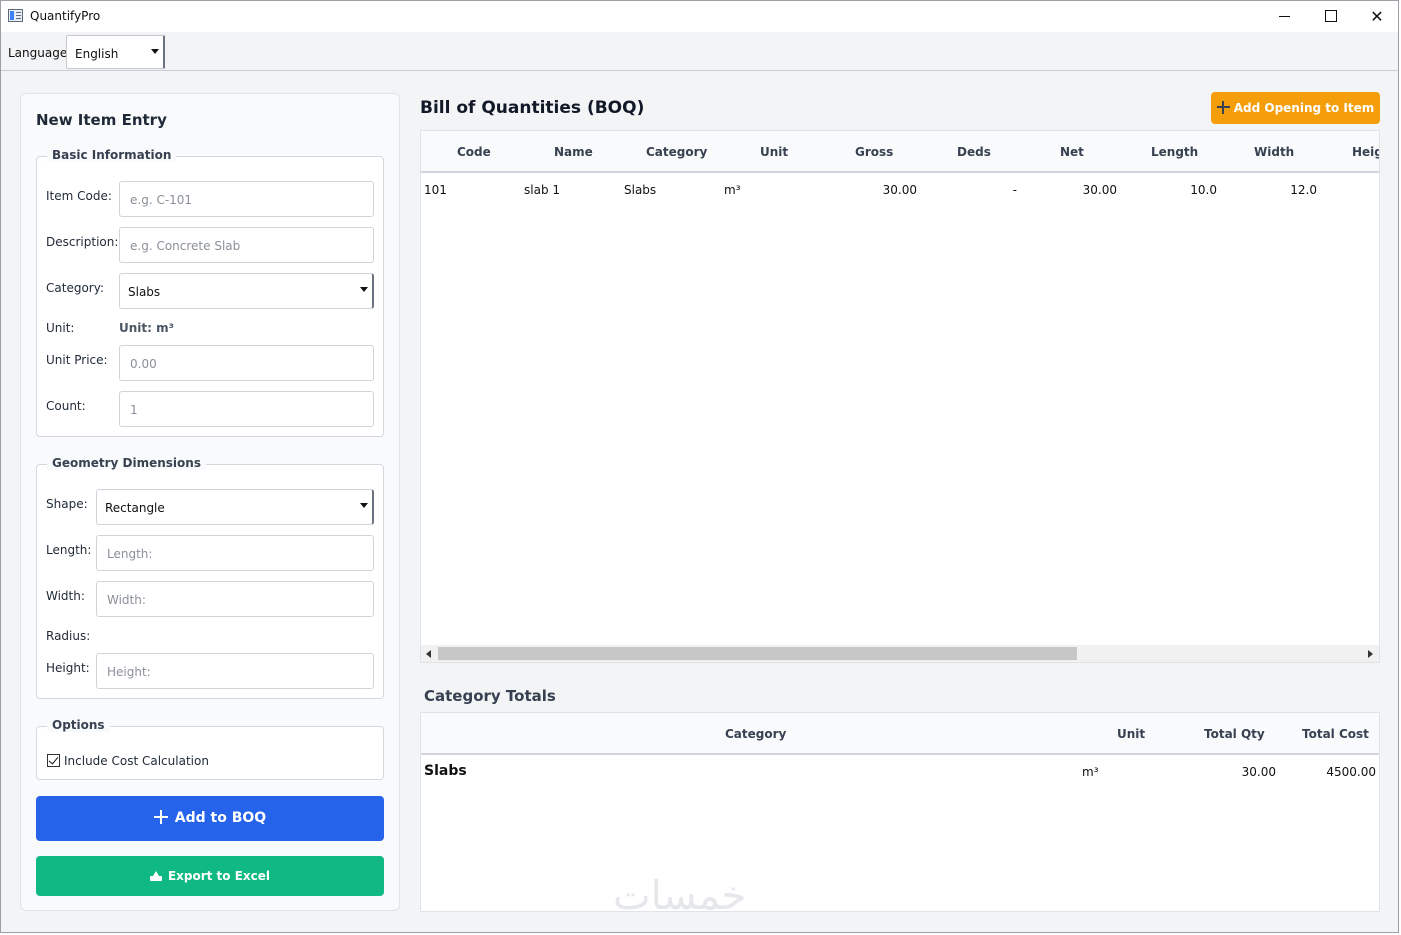 The image size is (1401, 935). What do you see at coordinates (435, 190) in the screenshot?
I see `cell-code: 101` at bounding box center [435, 190].